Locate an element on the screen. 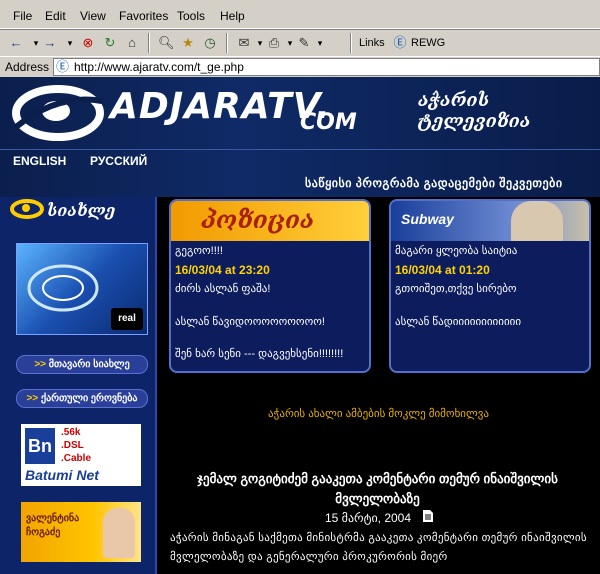 The height and width of the screenshot is (574, 600). tv-show-banner: real is located at coordinates (82, 289).